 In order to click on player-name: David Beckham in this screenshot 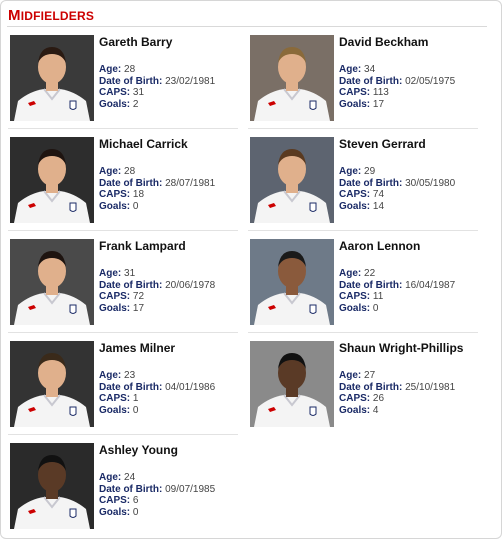, I will do `click(383, 42)`.